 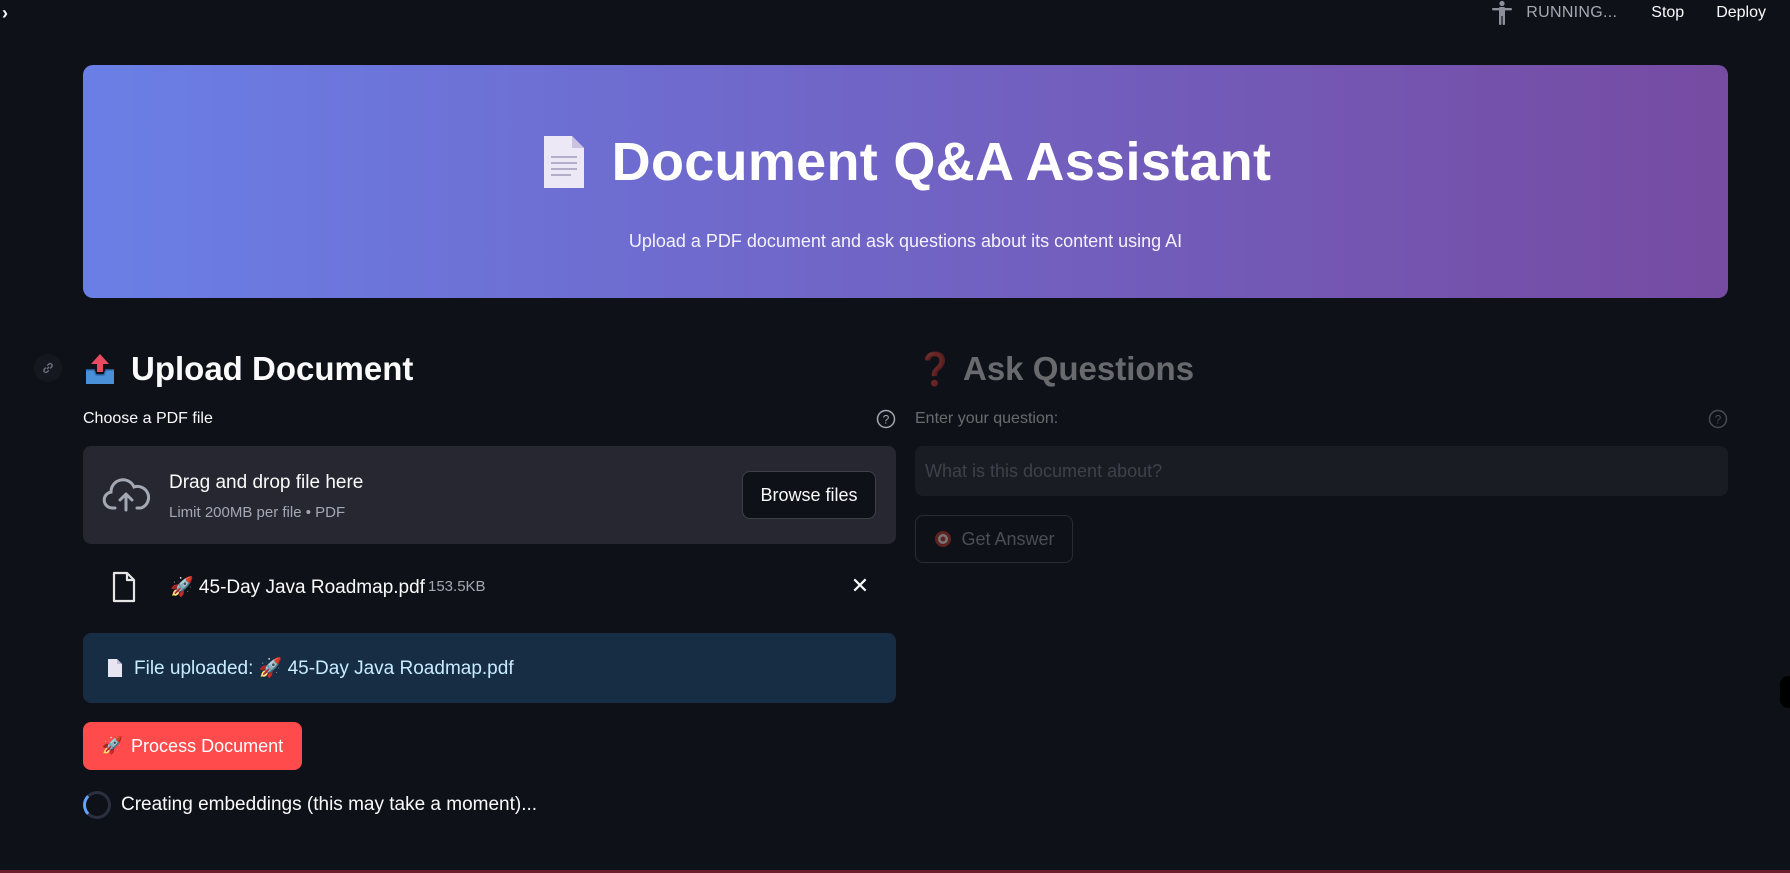 I want to click on file-uploaded-info-alert: File uploaded: 🚀 45-Day Java Roadmap.pdf, so click(x=489, y=668).